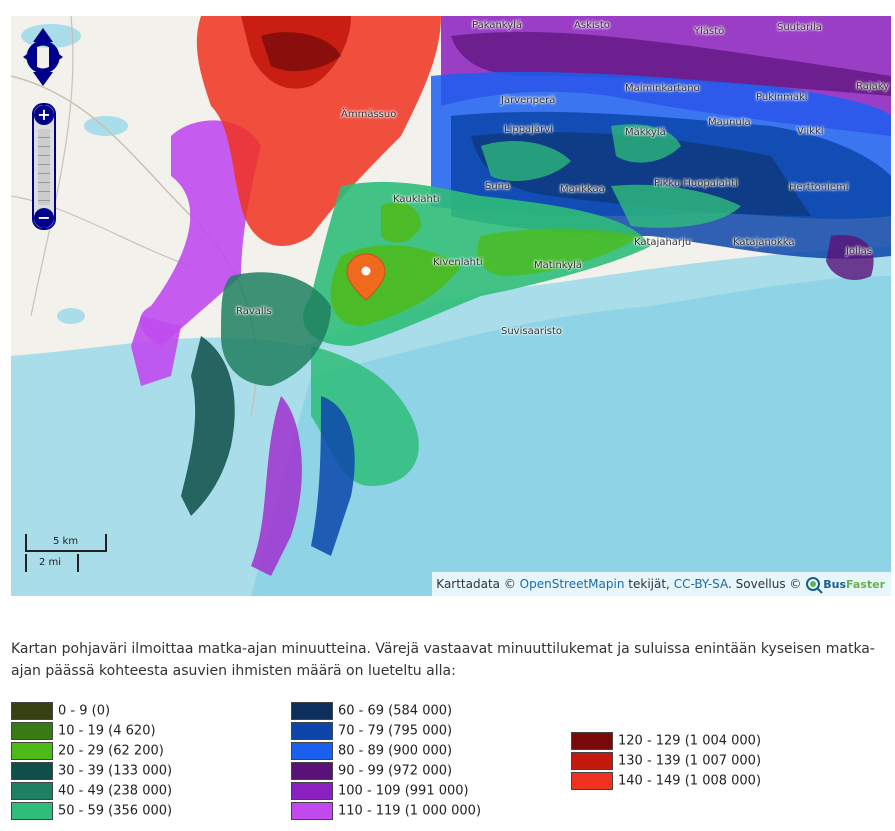 This screenshot has height=831, width=895. Describe the element at coordinates (645, 132) in the screenshot. I see `place-makkyla: Mäkkylä` at that location.